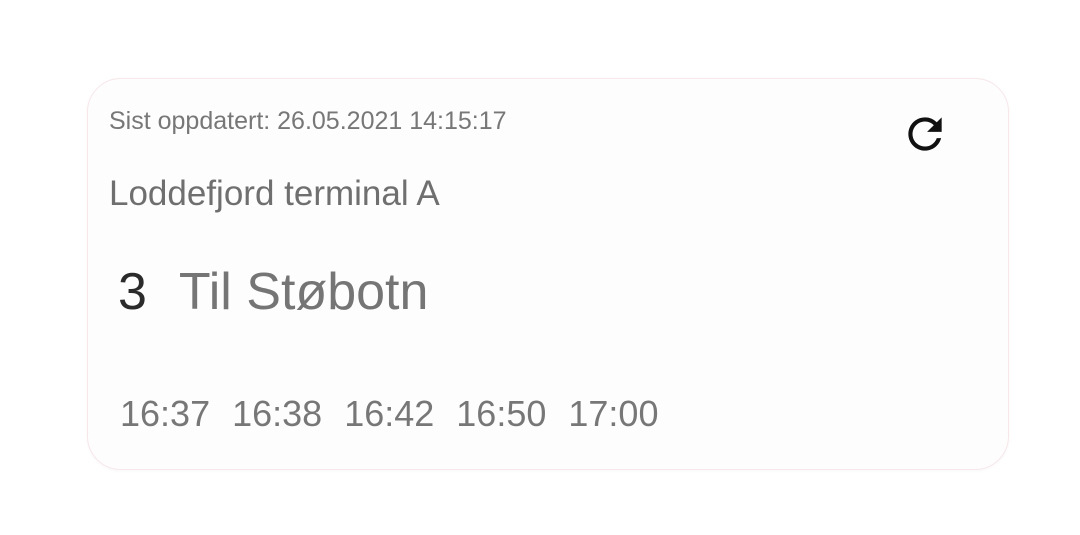 This screenshot has height=535, width=1080. Describe the element at coordinates (274, 193) in the screenshot. I see `stop-name: Loddefjord terminal A` at that location.